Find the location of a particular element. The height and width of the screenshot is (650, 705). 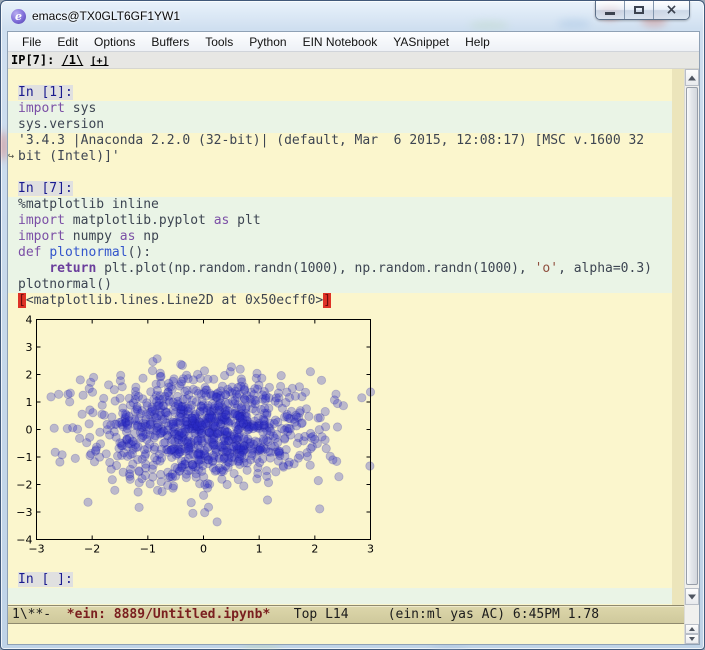

menu-item-help: Help is located at coordinates (477, 42).